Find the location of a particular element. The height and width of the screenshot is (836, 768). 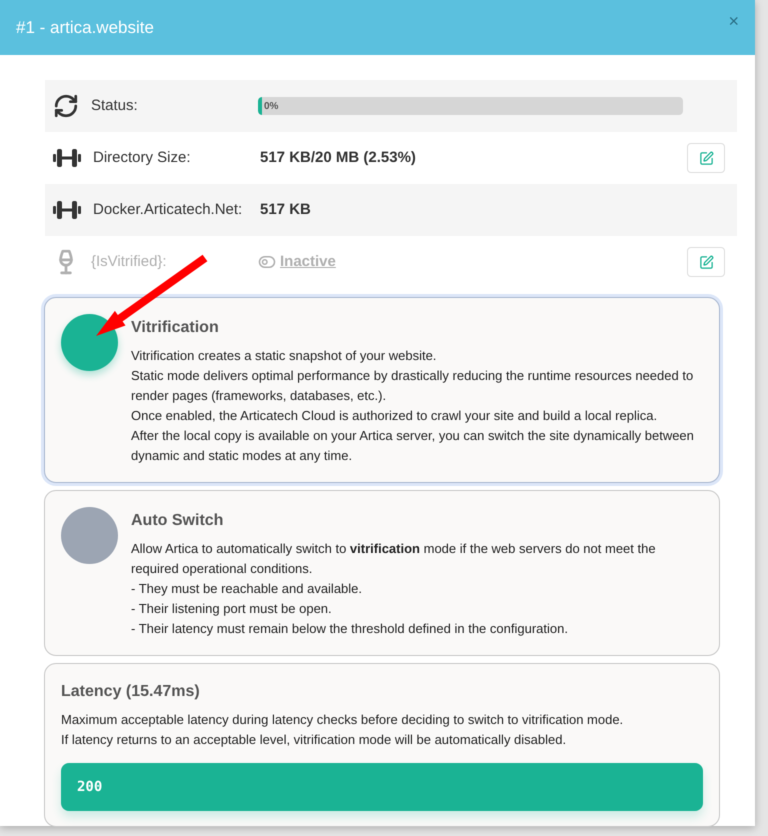

description-text: Vitrification creates a static snapshot of your website. is located at coordinates (284, 356).